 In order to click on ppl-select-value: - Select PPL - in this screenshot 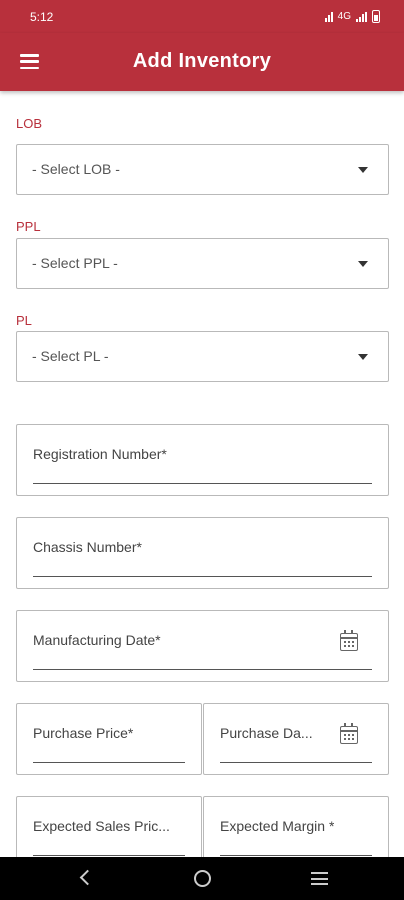, I will do `click(75, 263)`.